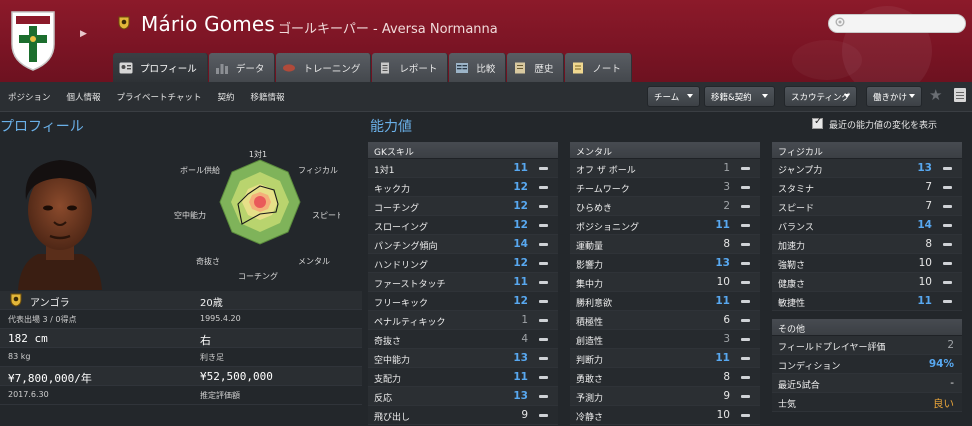 The image size is (972, 426). I want to click on approach-dropdown: 働きかけ, so click(894, 96).